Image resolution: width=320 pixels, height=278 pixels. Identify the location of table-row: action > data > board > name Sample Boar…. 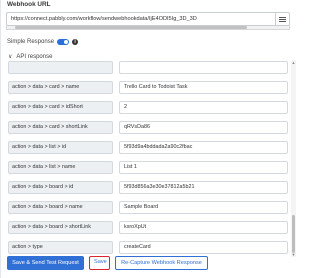
(148, 207).